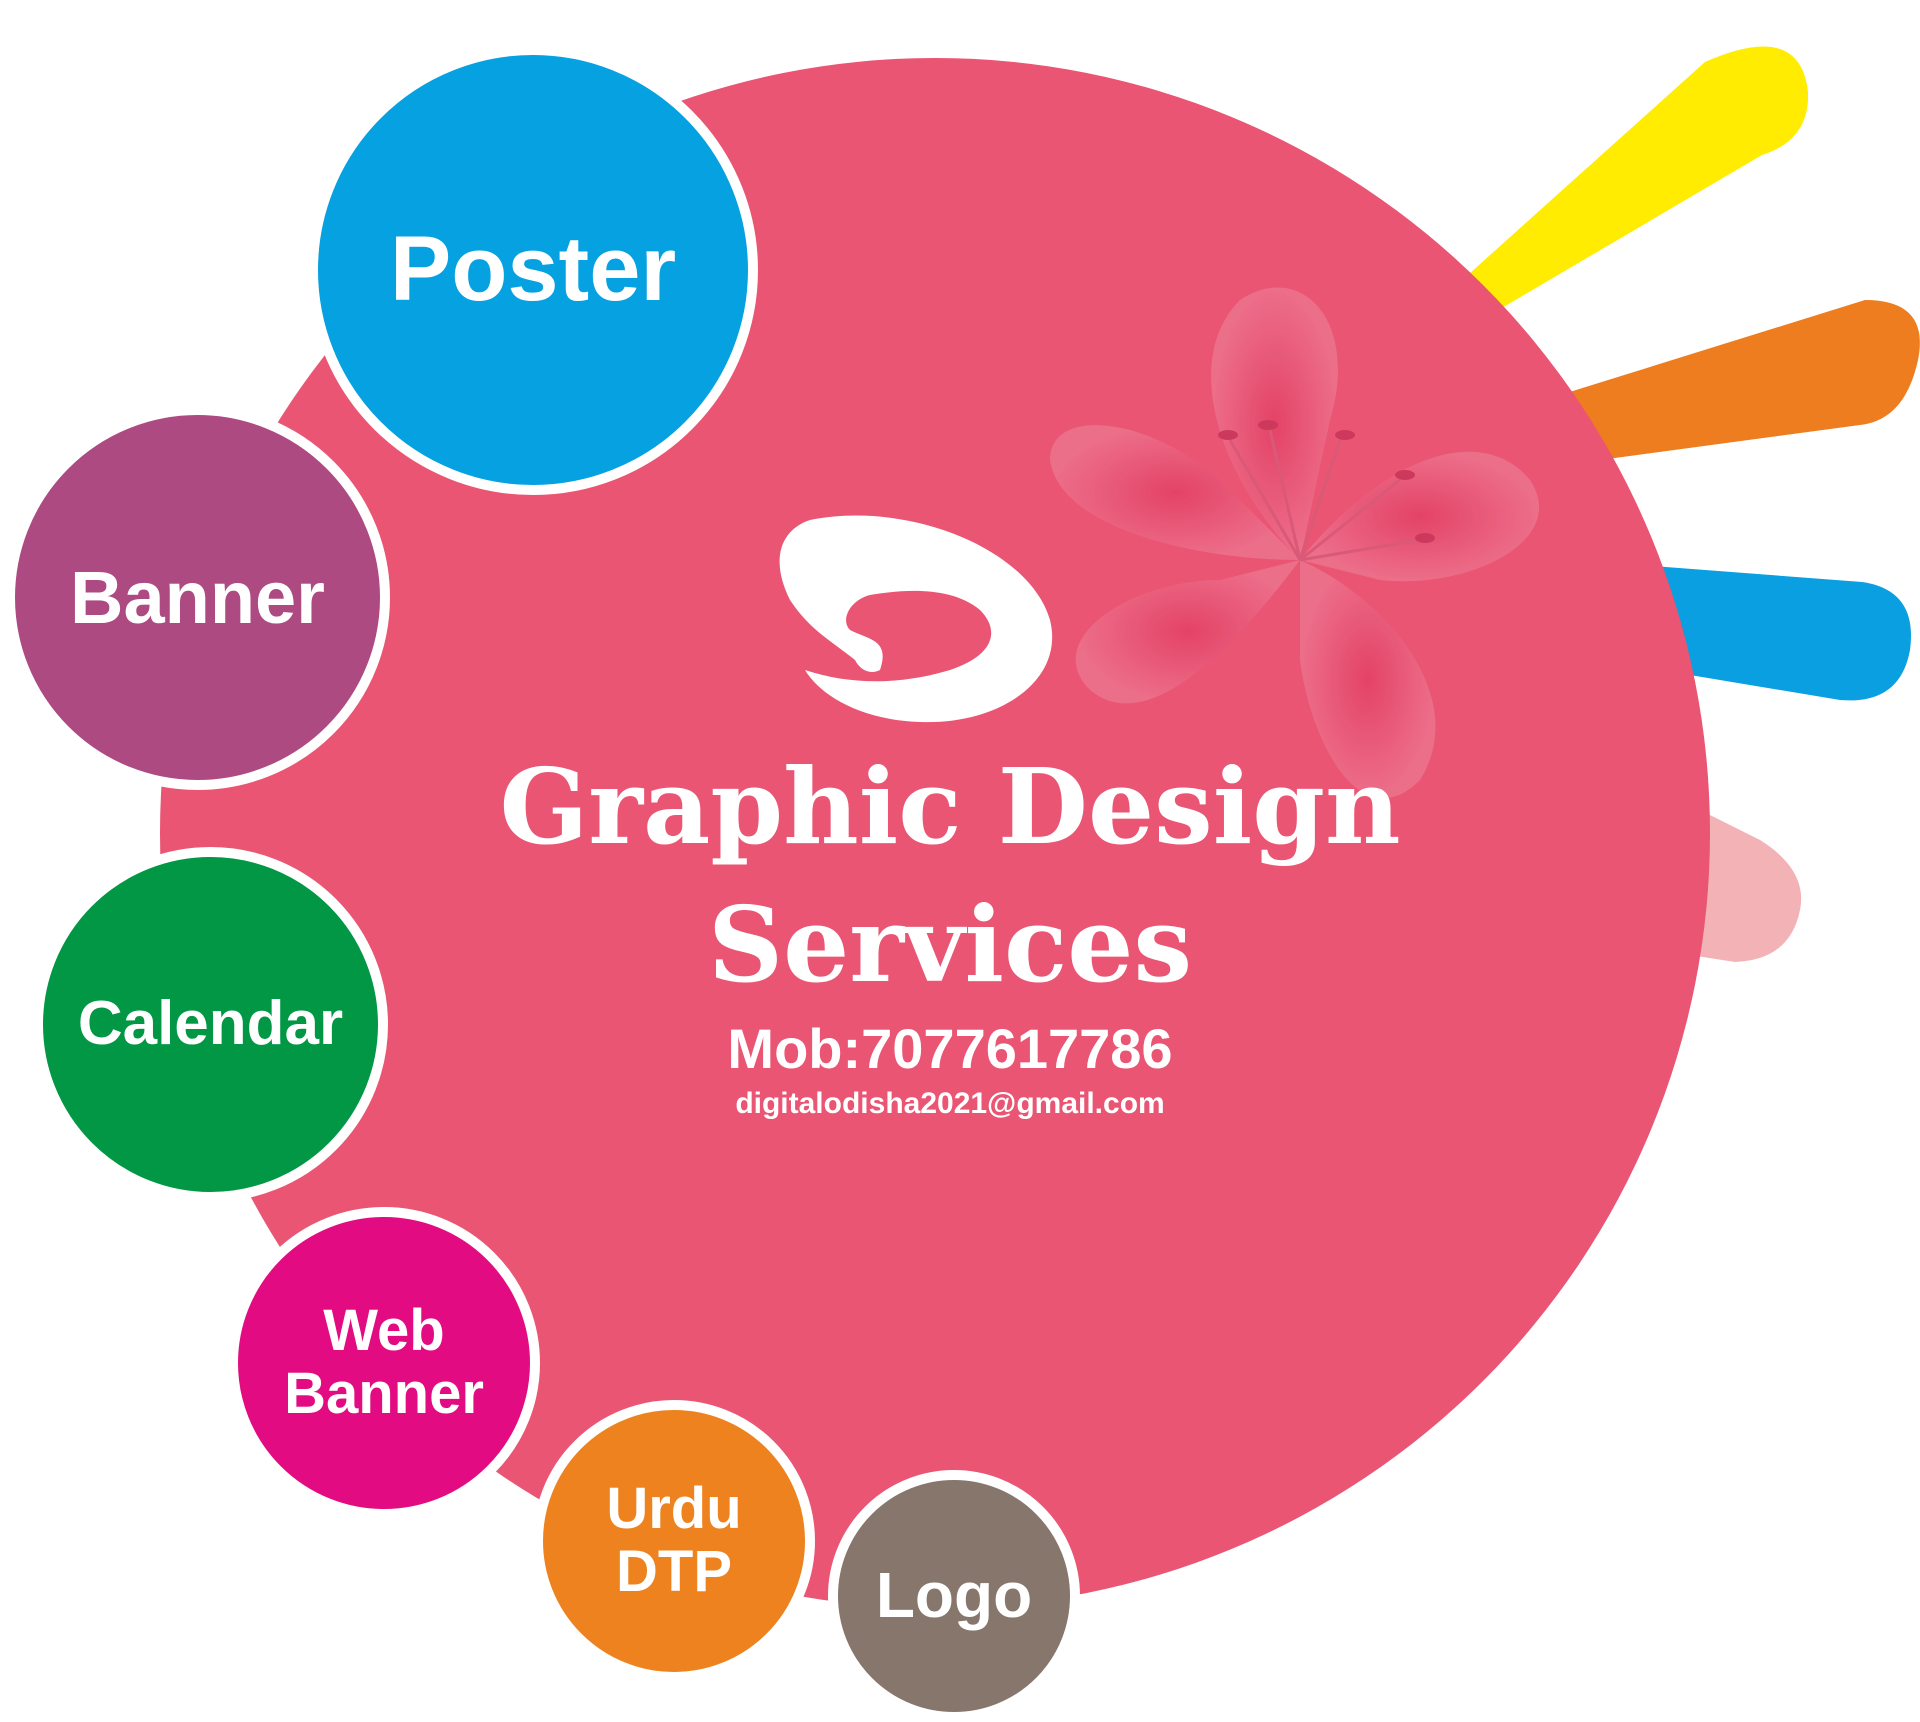  I want to click on service-calendar-label: Calendar, so click(210, 1024).